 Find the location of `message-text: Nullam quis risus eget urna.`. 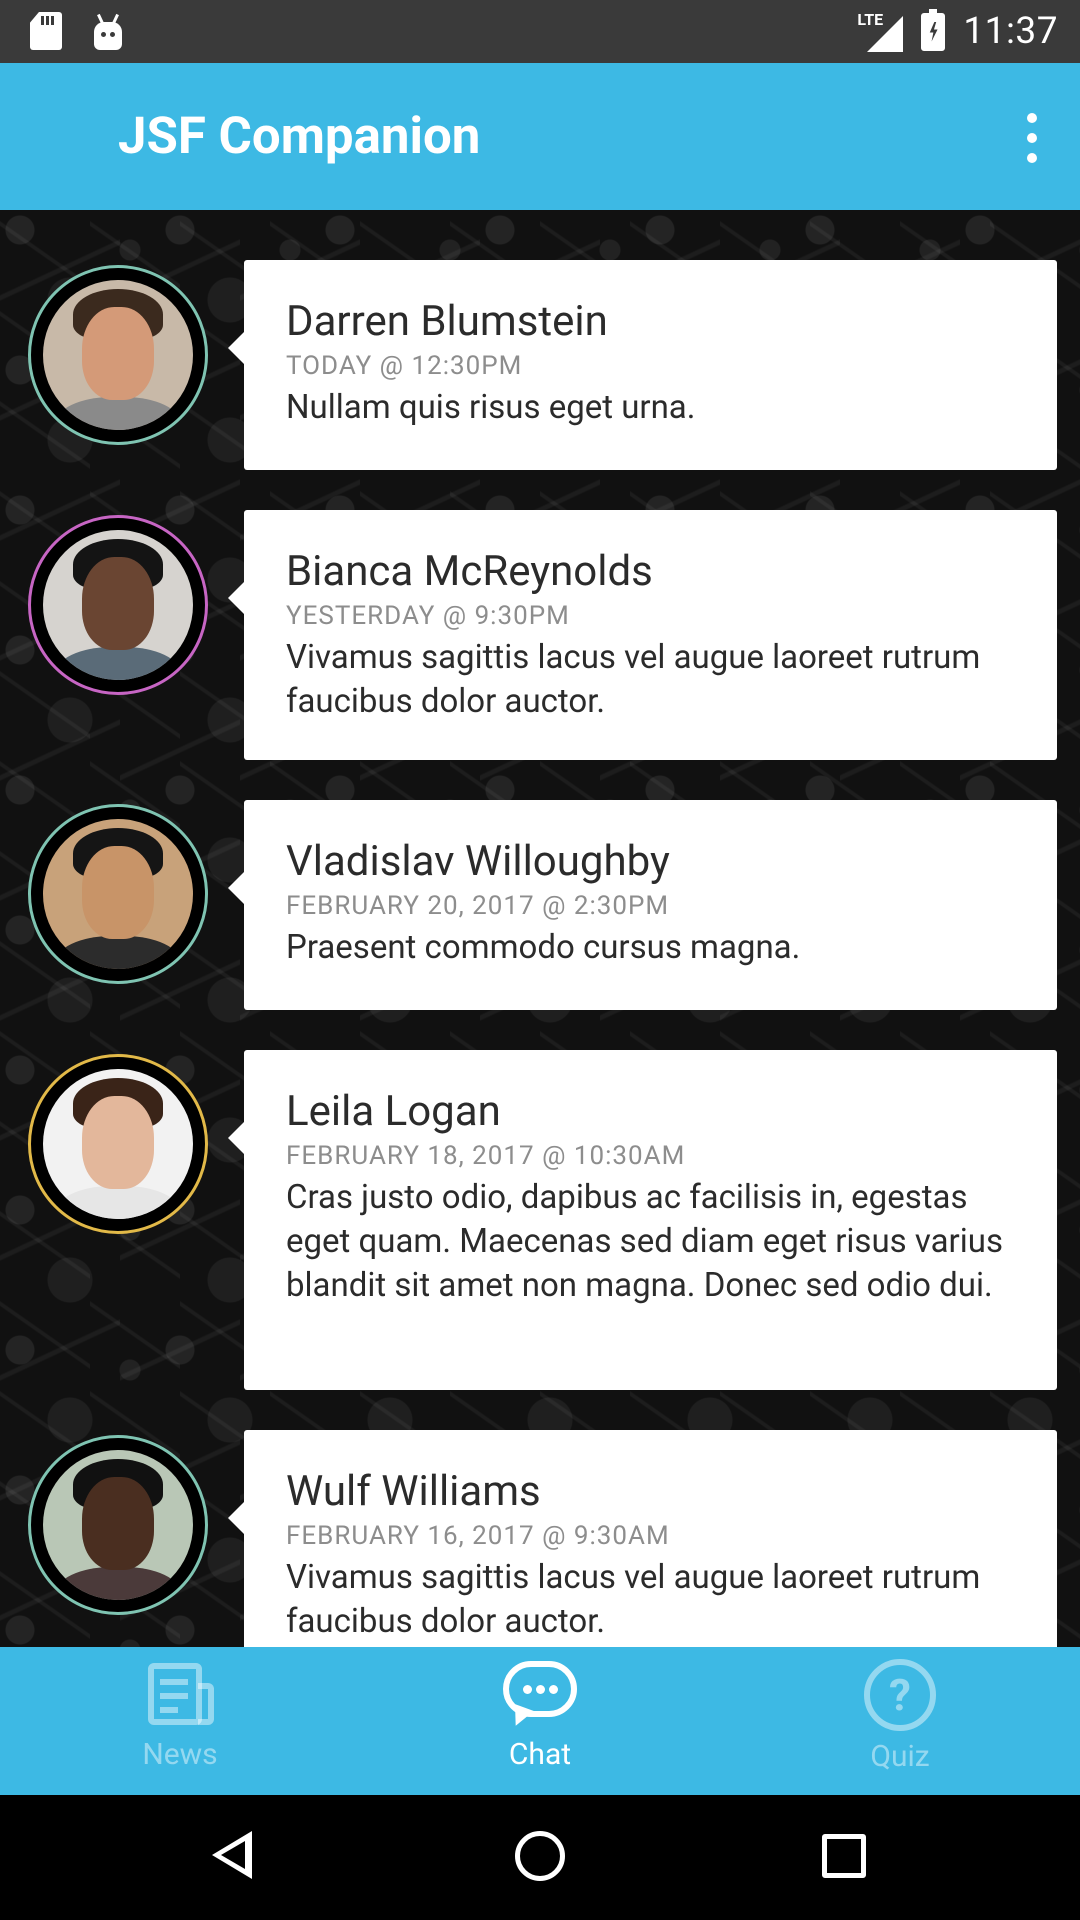

message-text: Nullam quis risus eget urna. is located at coordinates (491, 407).